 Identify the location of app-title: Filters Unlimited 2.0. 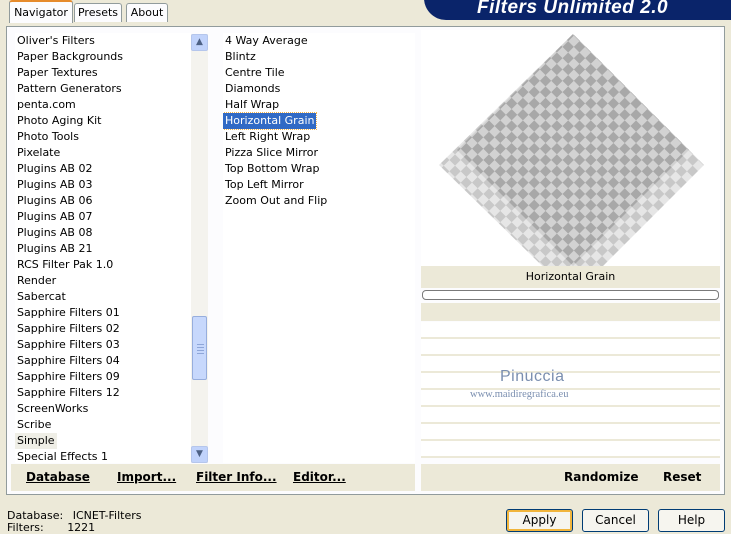
(573, 9).